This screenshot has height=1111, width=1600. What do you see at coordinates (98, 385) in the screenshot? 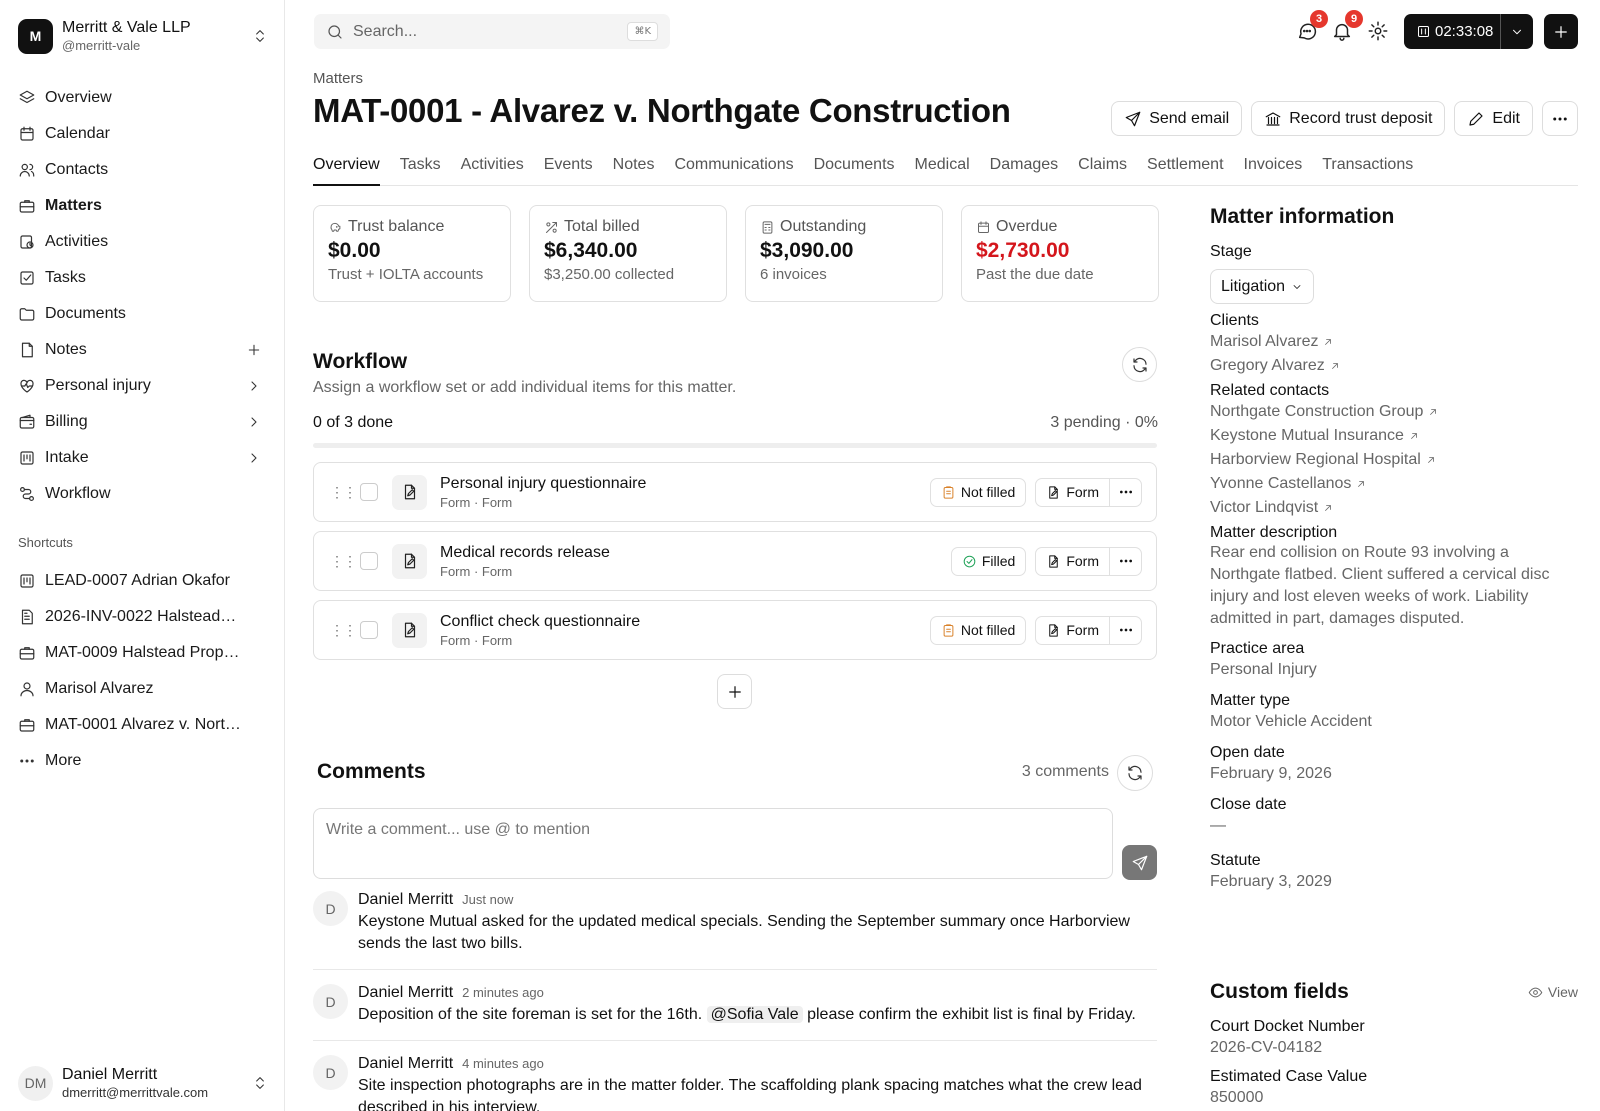
I see `sidebar-item-label: Personal injury` at bounding box center [98, 385].